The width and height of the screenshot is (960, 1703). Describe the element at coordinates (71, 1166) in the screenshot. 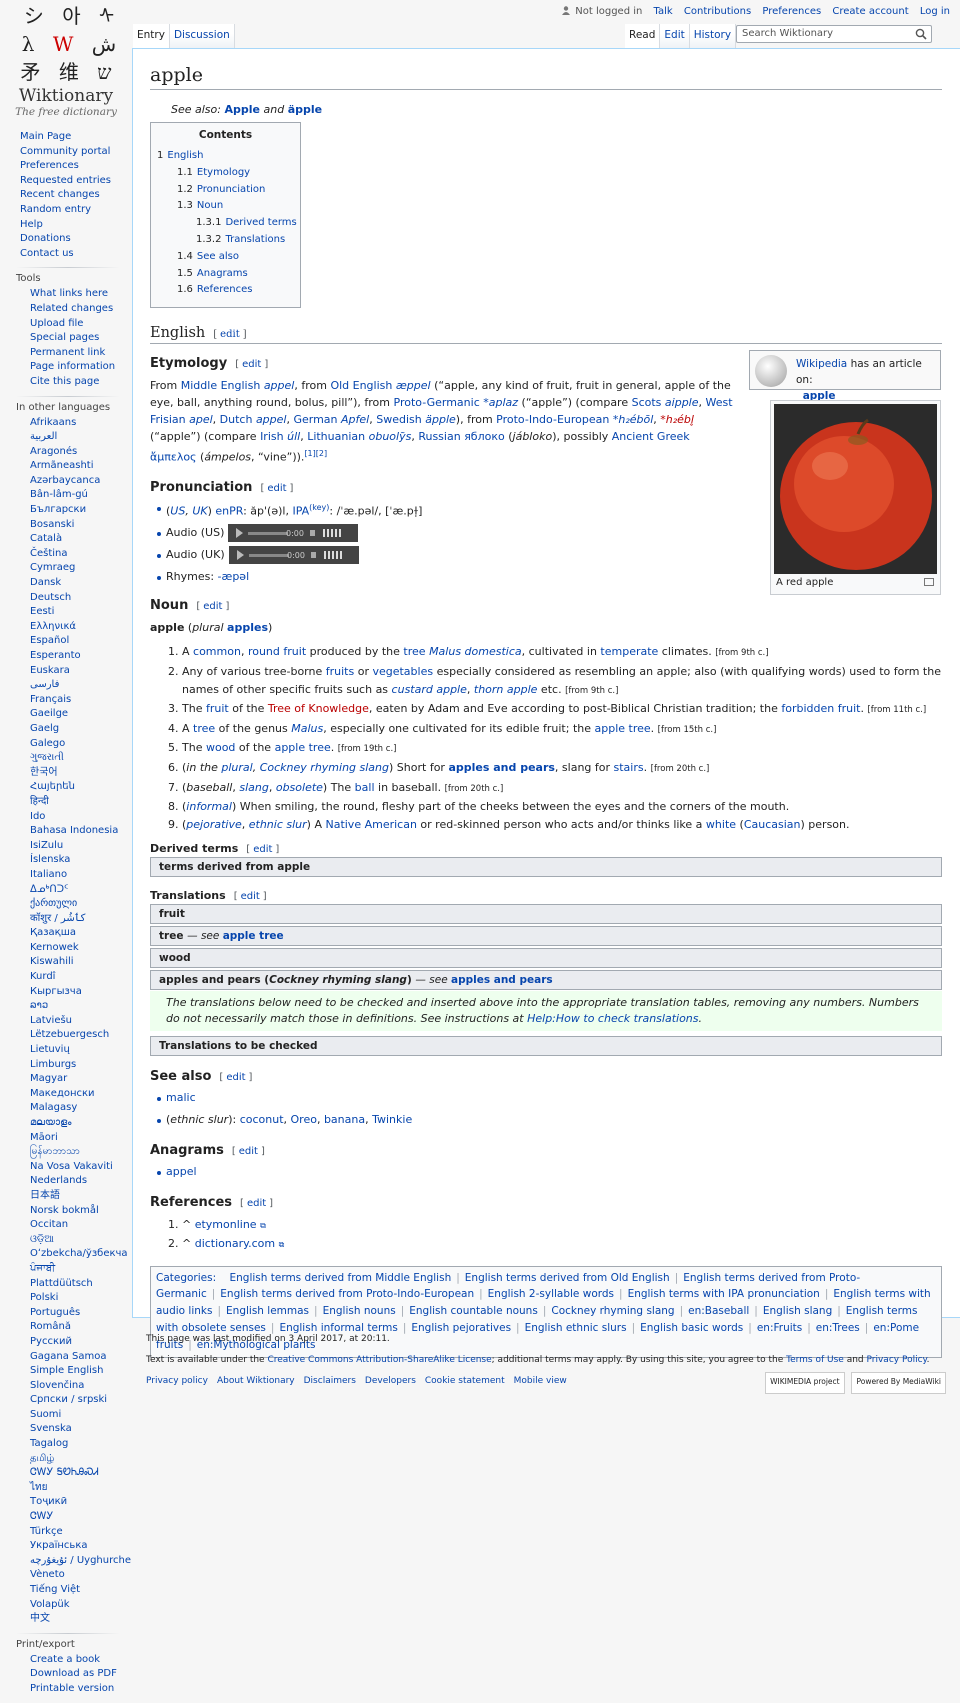

I see `language-item-link: Na Vosa Vakaviti` at that location.